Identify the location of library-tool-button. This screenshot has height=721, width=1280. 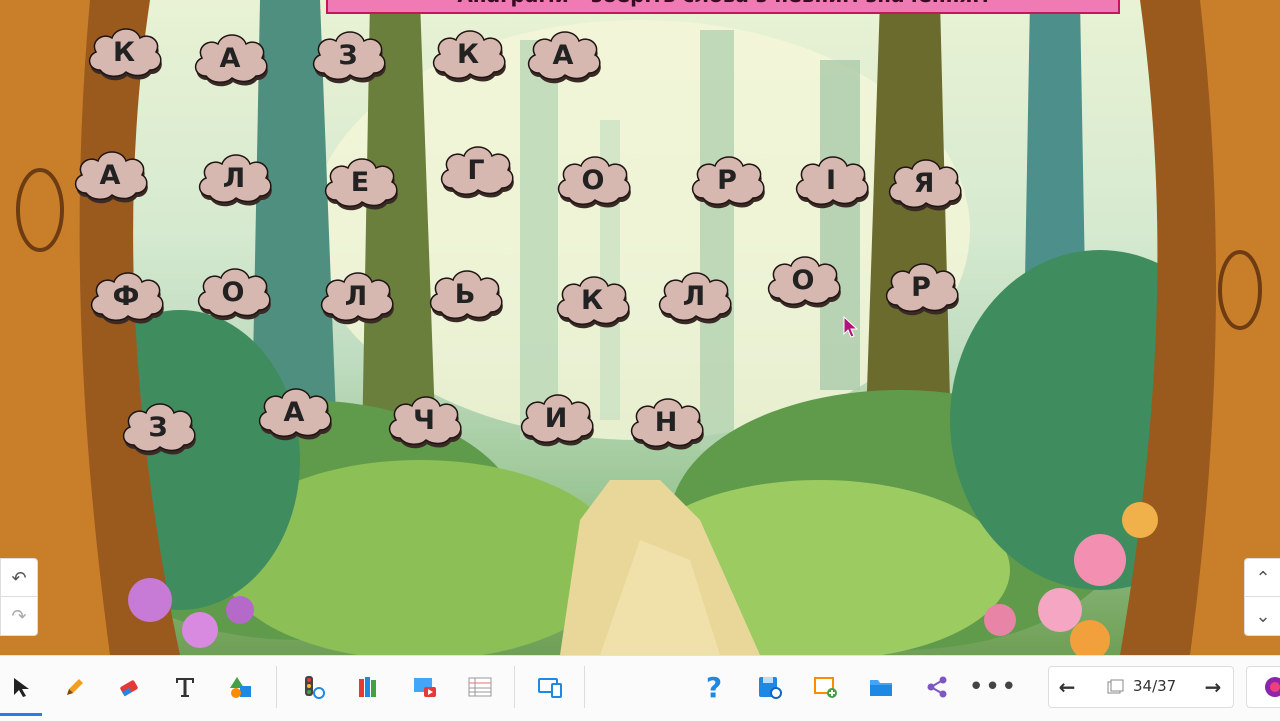
(369, 687).